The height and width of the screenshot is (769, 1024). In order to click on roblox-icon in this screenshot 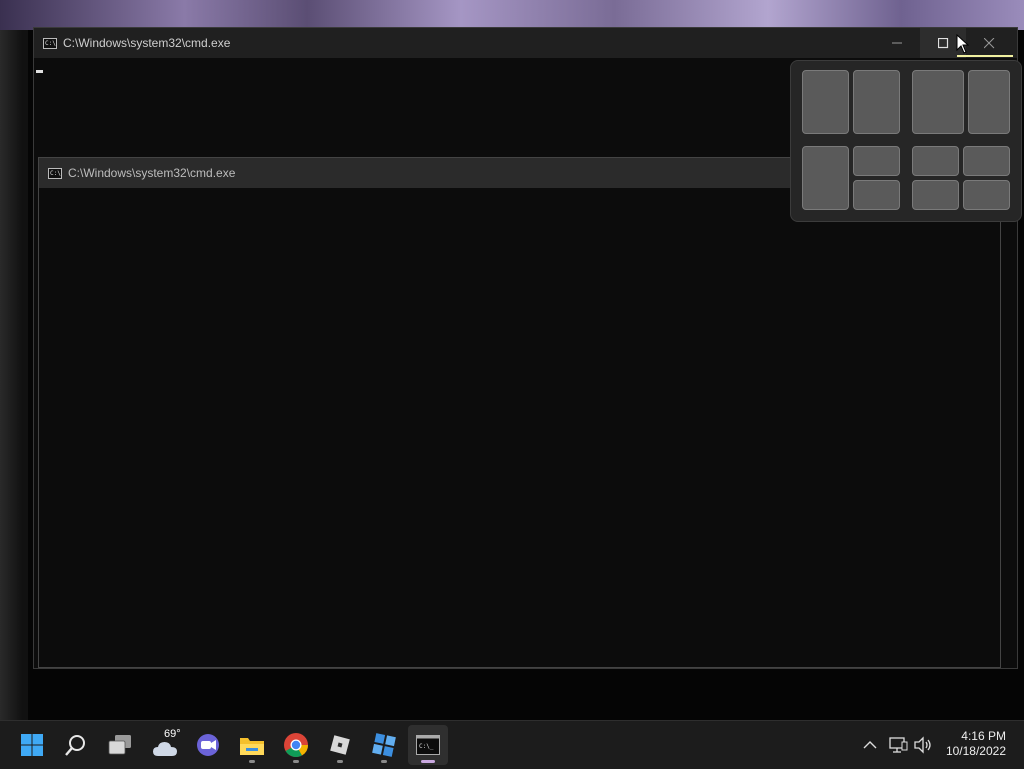, I will do `click(340, 745)`.